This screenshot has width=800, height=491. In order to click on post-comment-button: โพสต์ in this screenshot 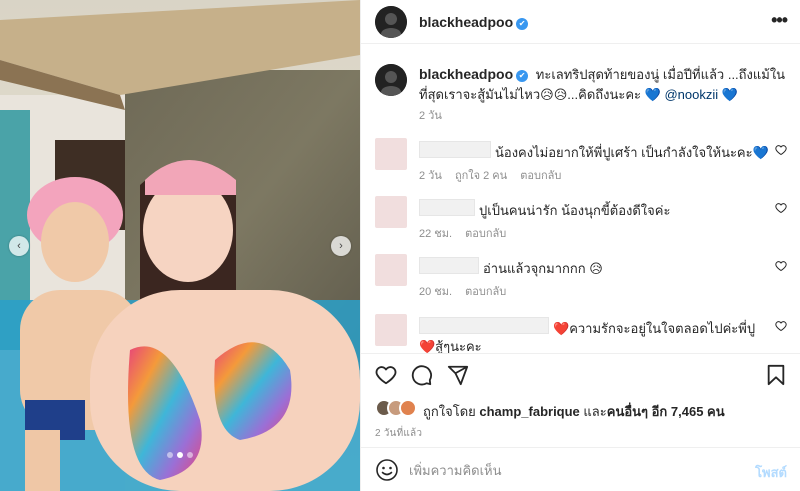, I will do `click(771, 472)`.